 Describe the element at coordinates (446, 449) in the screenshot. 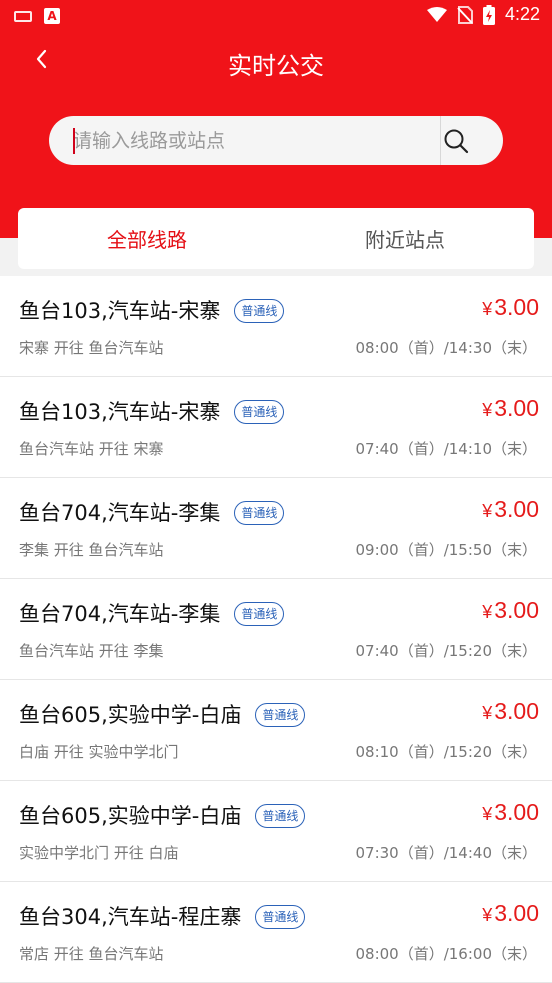

I see `route-times: 07:40（首）/14:10（末）` at that location.